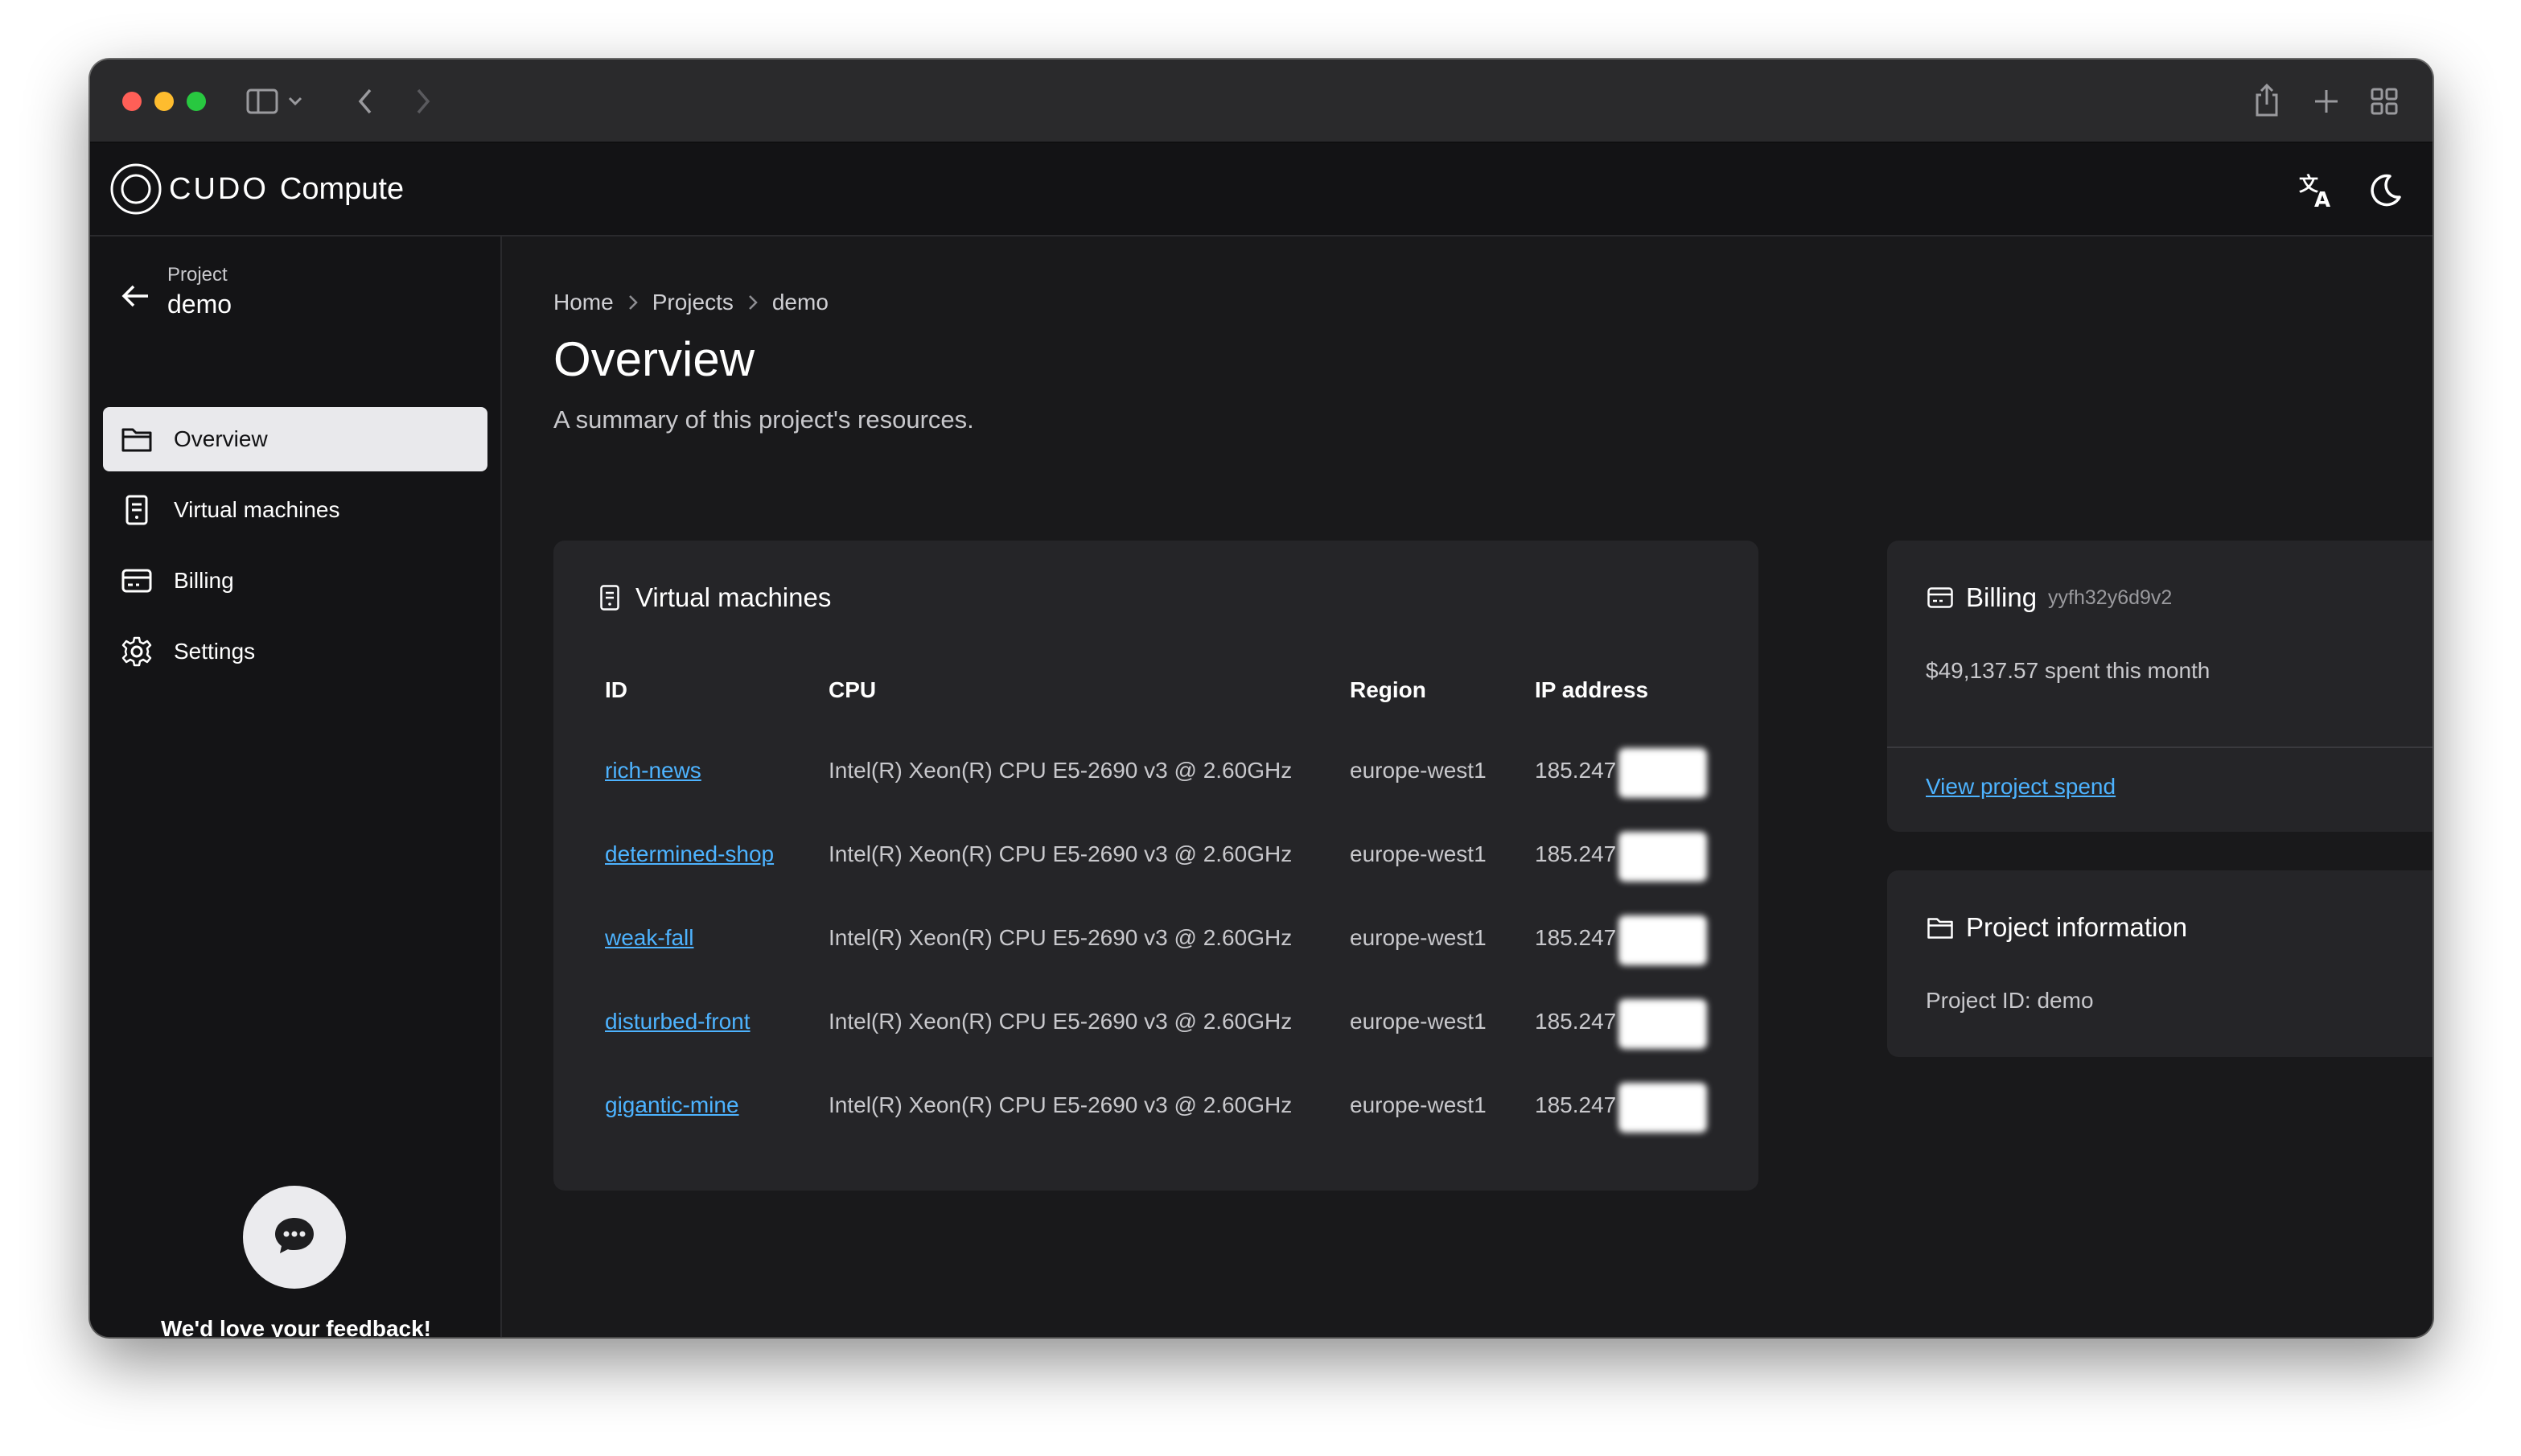 The height and width of the screenshot is (1456, 2521). I want to click on sidebar-item-label: Billing, so click(204, 580).